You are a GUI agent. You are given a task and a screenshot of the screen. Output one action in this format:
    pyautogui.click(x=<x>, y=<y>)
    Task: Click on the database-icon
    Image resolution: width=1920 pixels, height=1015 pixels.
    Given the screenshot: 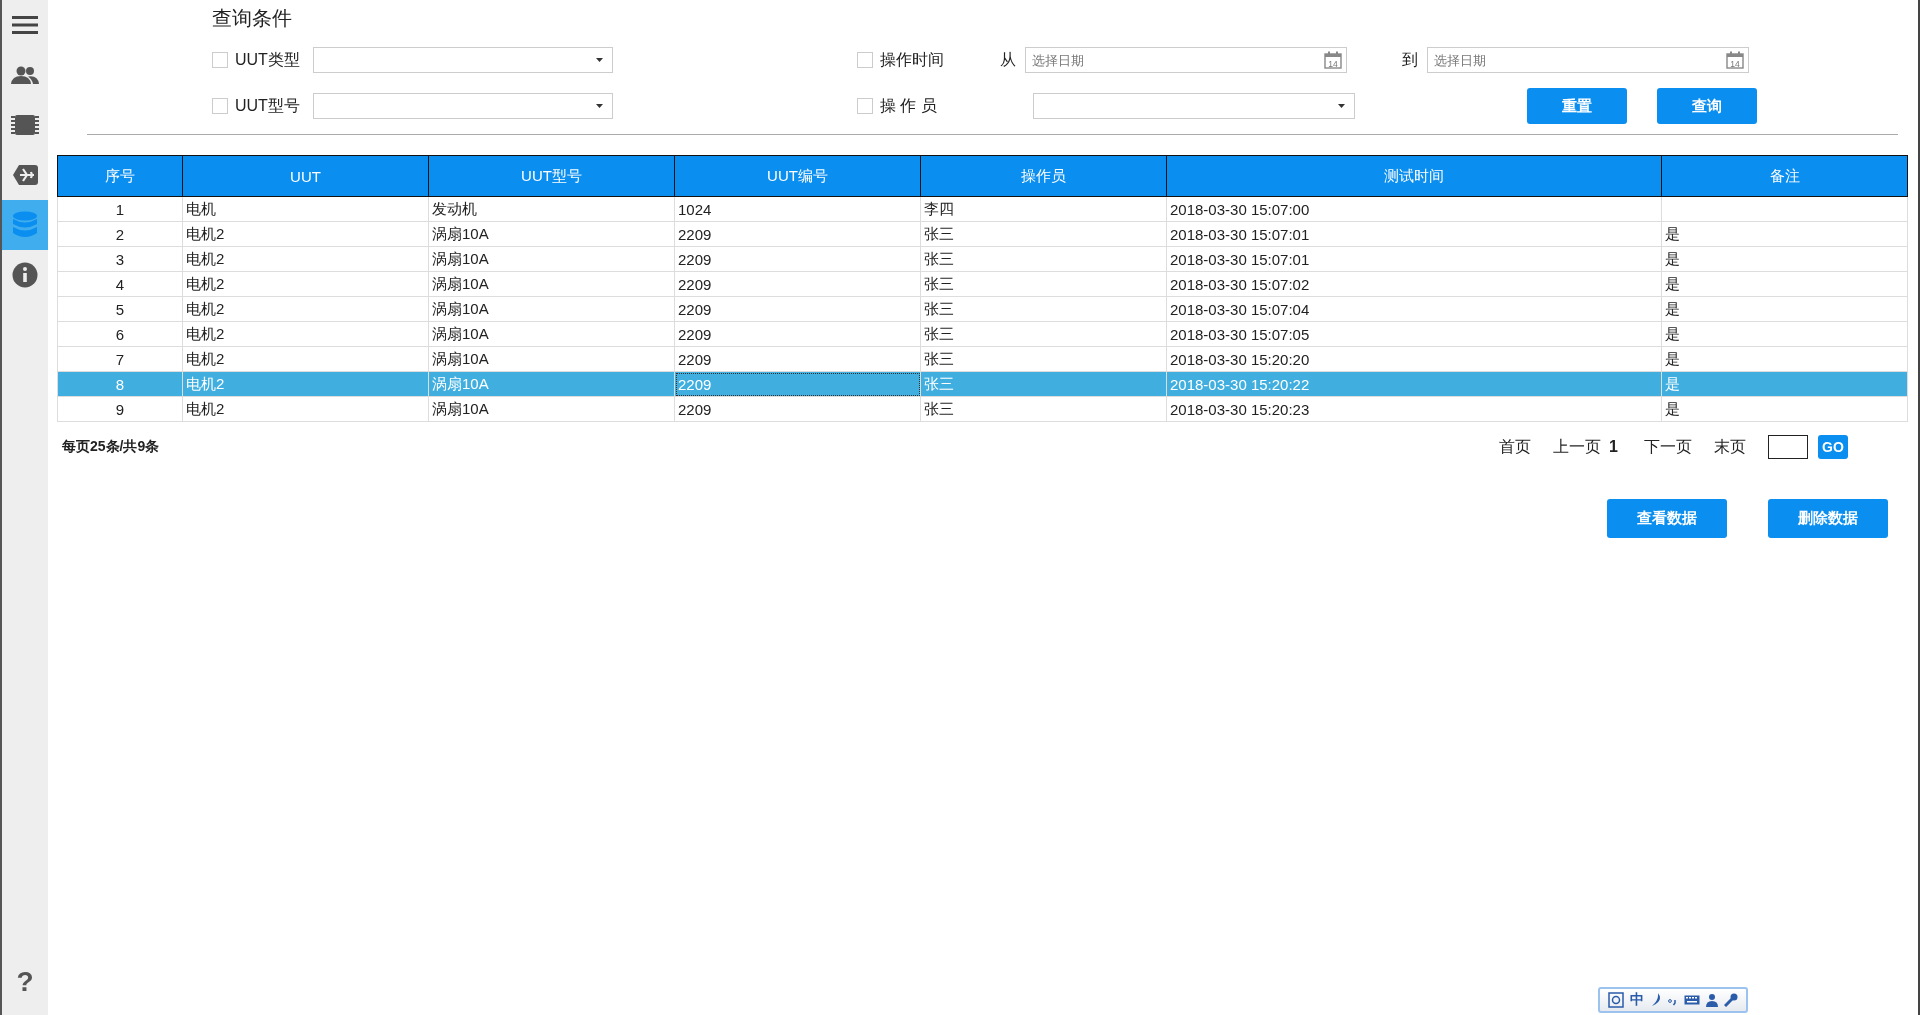 What is the action you would take?
    pyautogui.click(x=25, y=225)
    